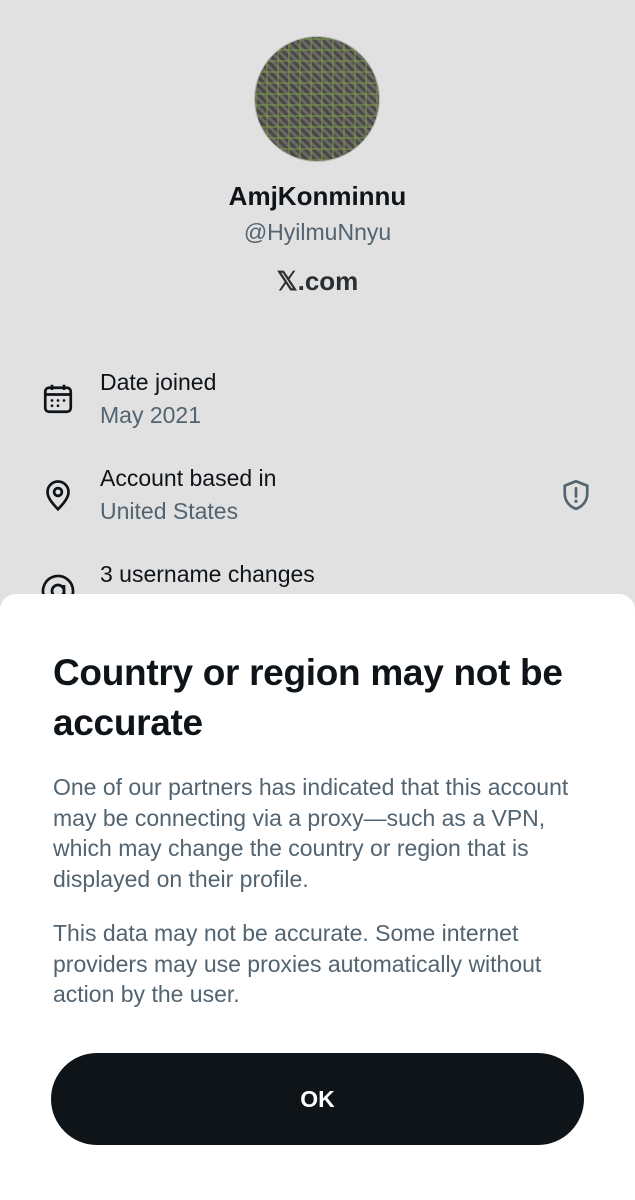  Describe the element at coordinates (58, 496) in the screenshot. I see `location-pin-icon` at that location.